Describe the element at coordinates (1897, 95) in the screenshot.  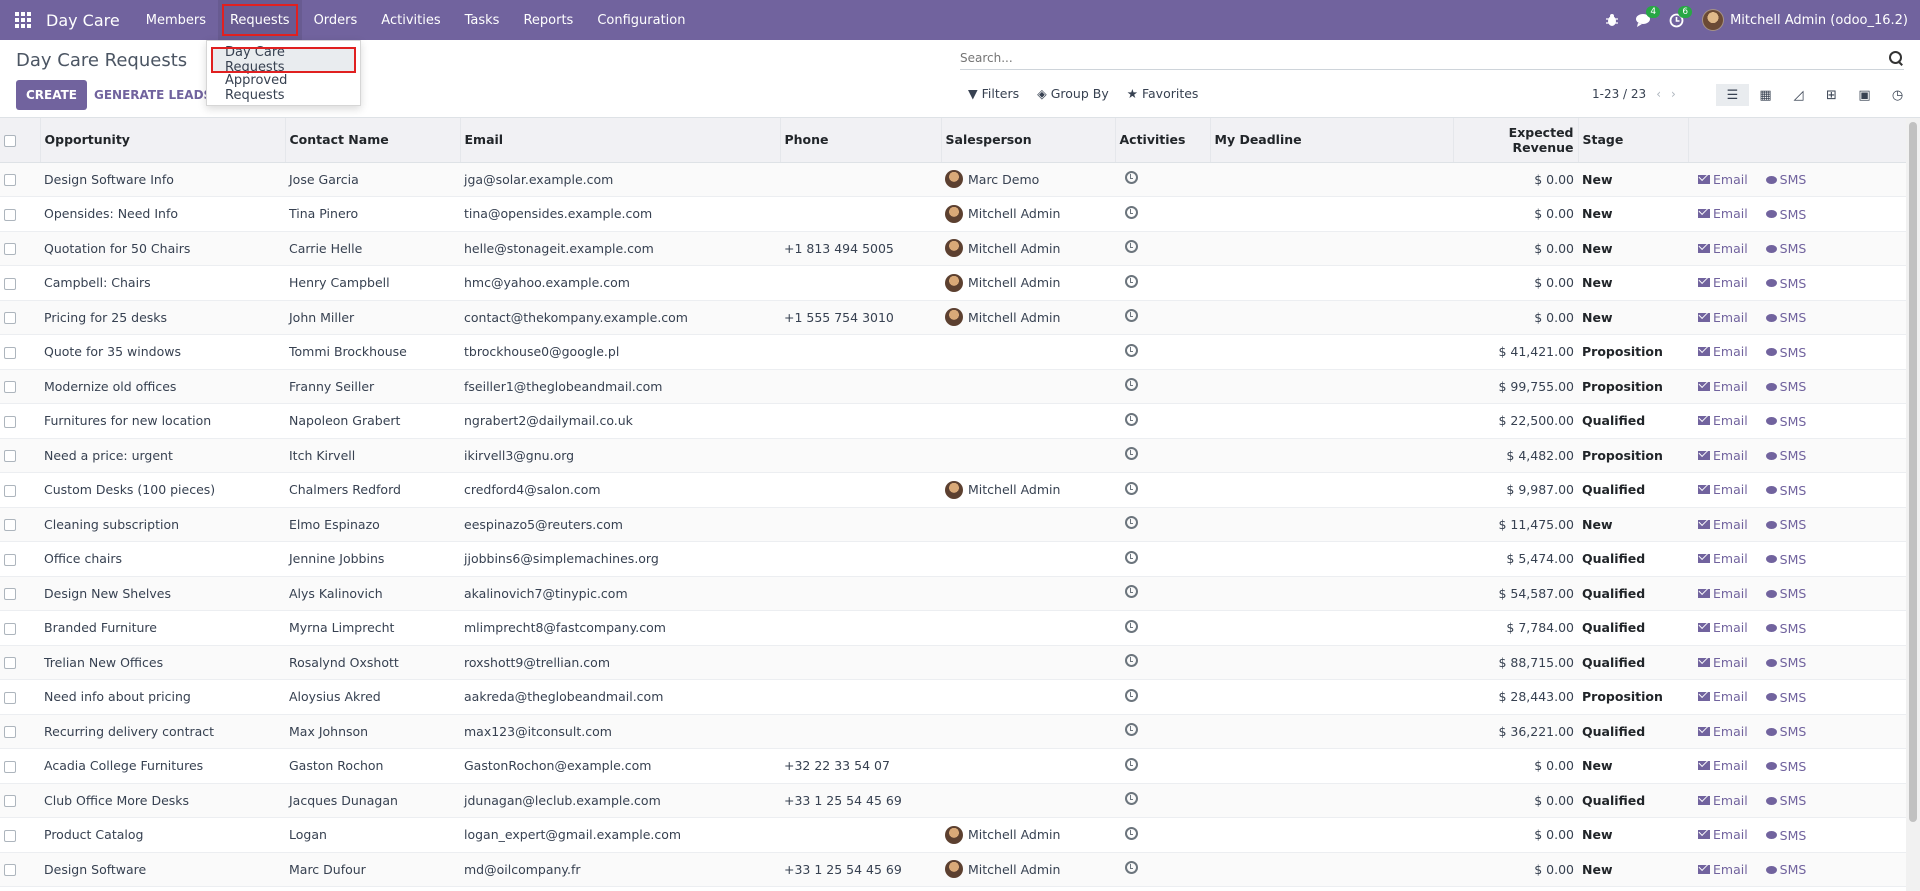
I see `activity-view-icon: ◷` at that location.